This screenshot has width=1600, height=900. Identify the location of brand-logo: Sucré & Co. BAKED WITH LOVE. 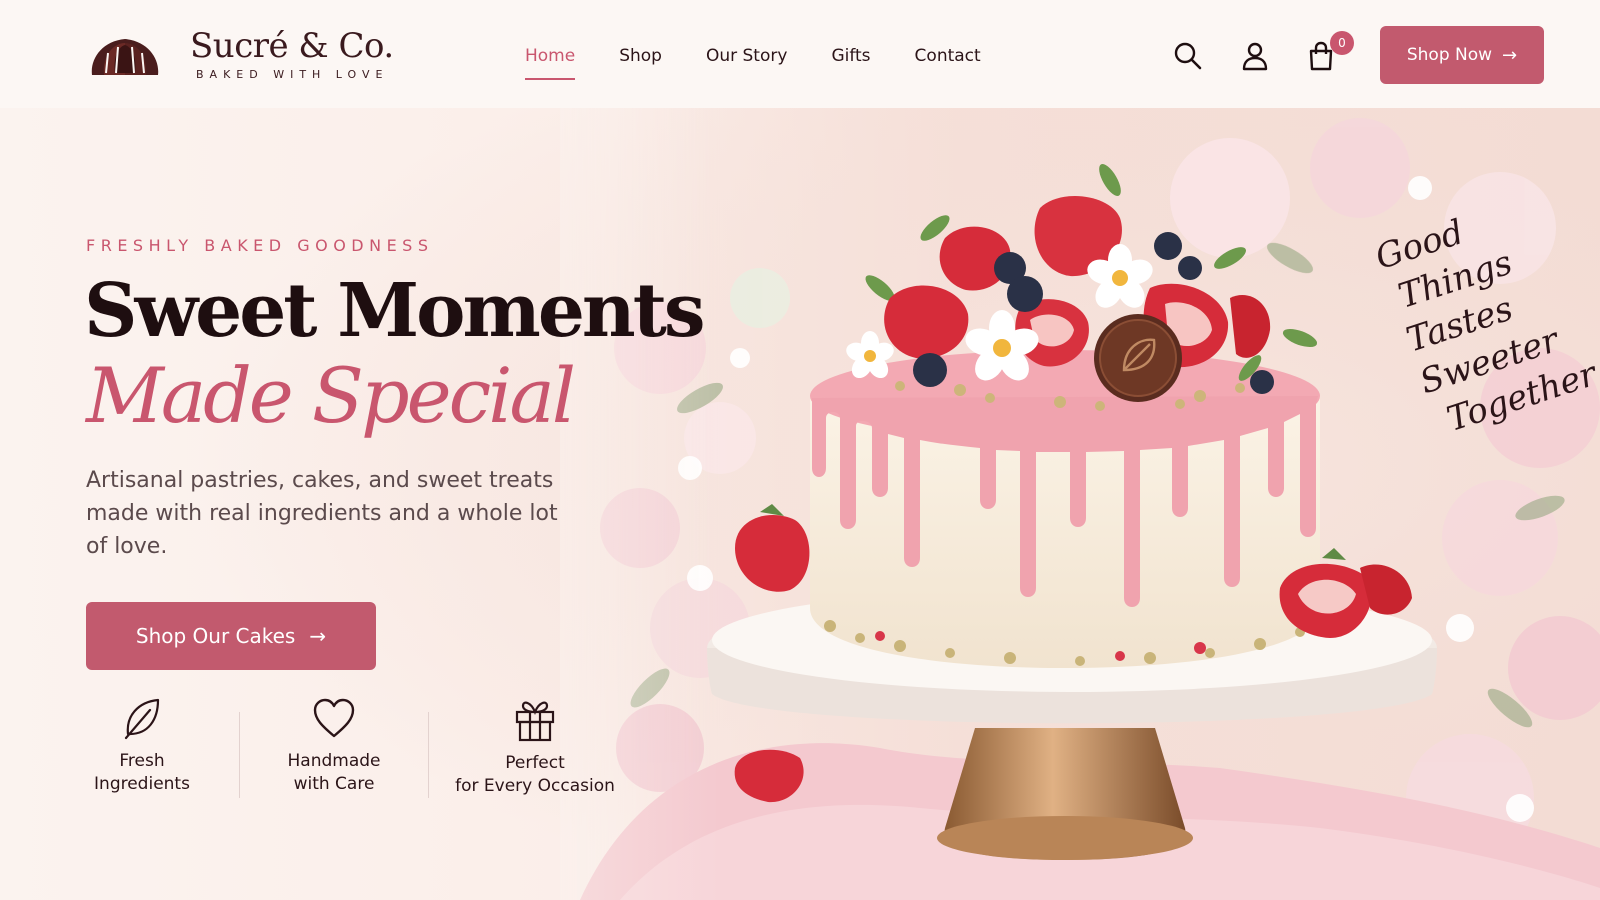
(241, 53).